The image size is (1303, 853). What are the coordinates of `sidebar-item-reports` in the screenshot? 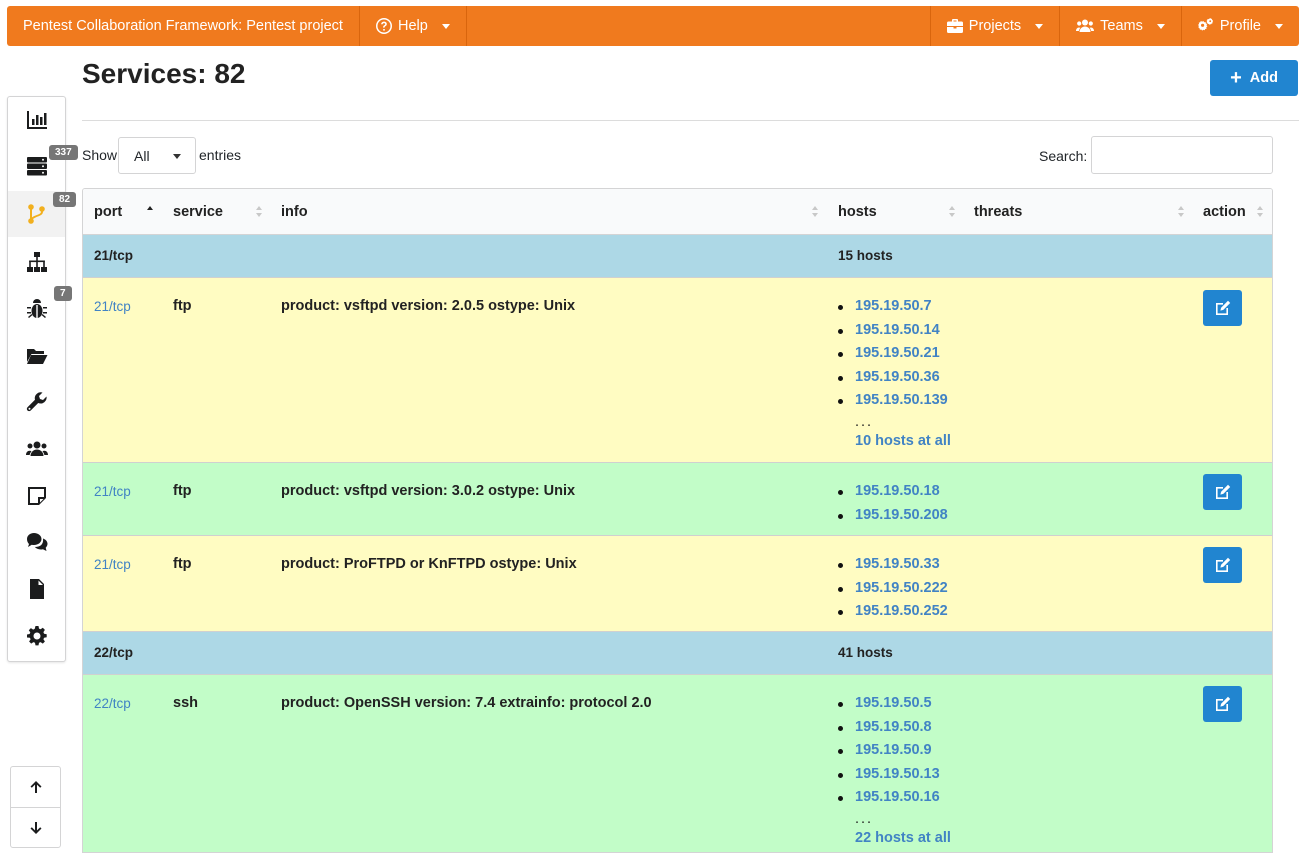 It's located at (36, 589).